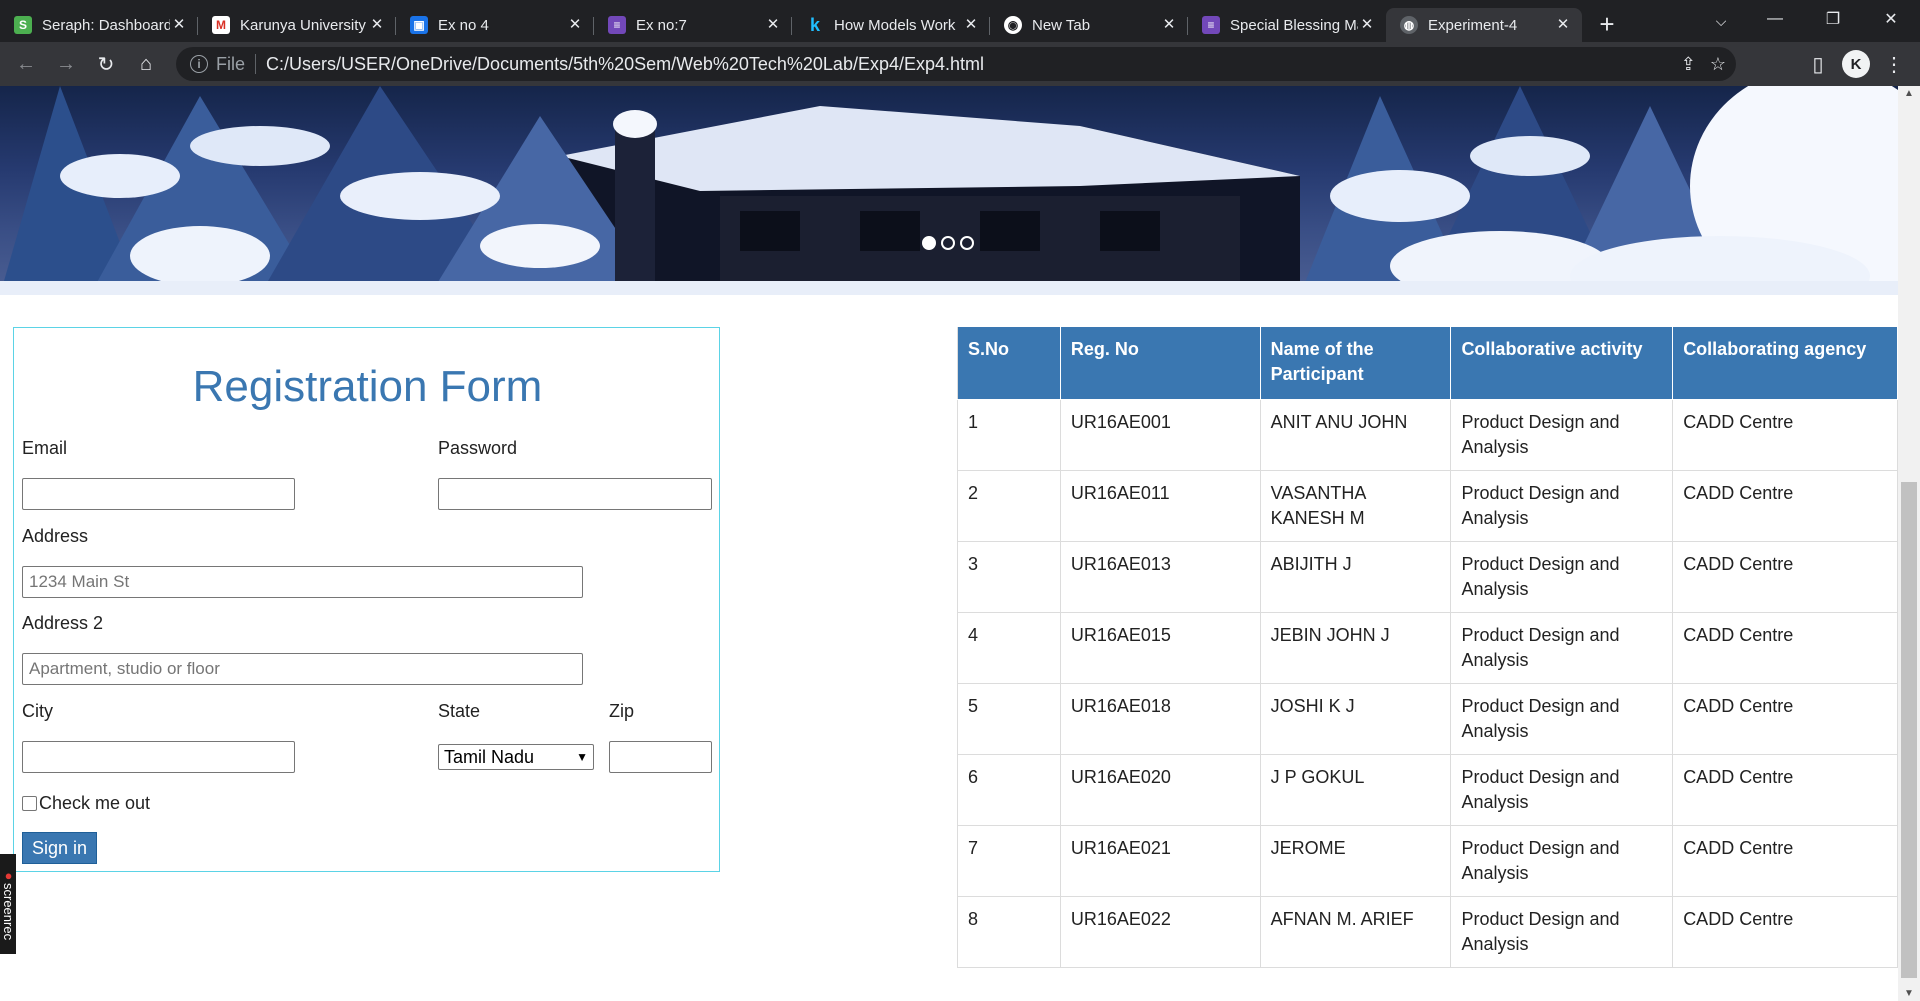  What do you see at coordinates (199, 64) in the screenshot?
I see `info-icon: i` at bounding box center [199, 64].